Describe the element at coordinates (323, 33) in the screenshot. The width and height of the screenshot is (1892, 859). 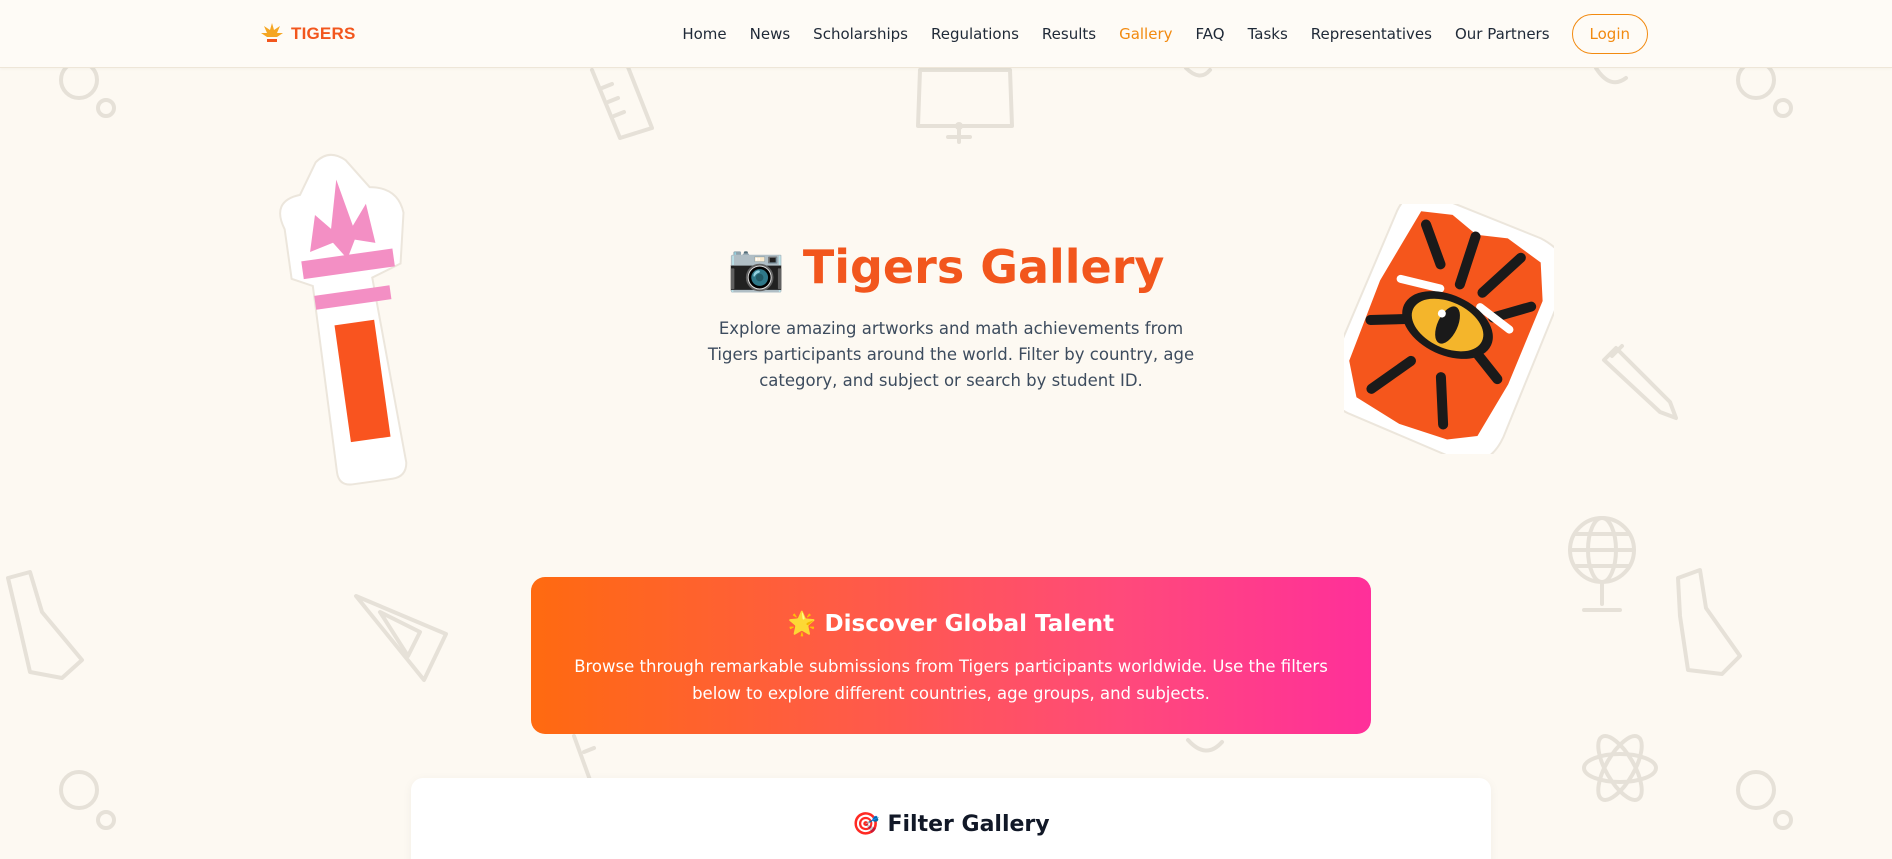
I see `logo-text: TIGERS` at that location.